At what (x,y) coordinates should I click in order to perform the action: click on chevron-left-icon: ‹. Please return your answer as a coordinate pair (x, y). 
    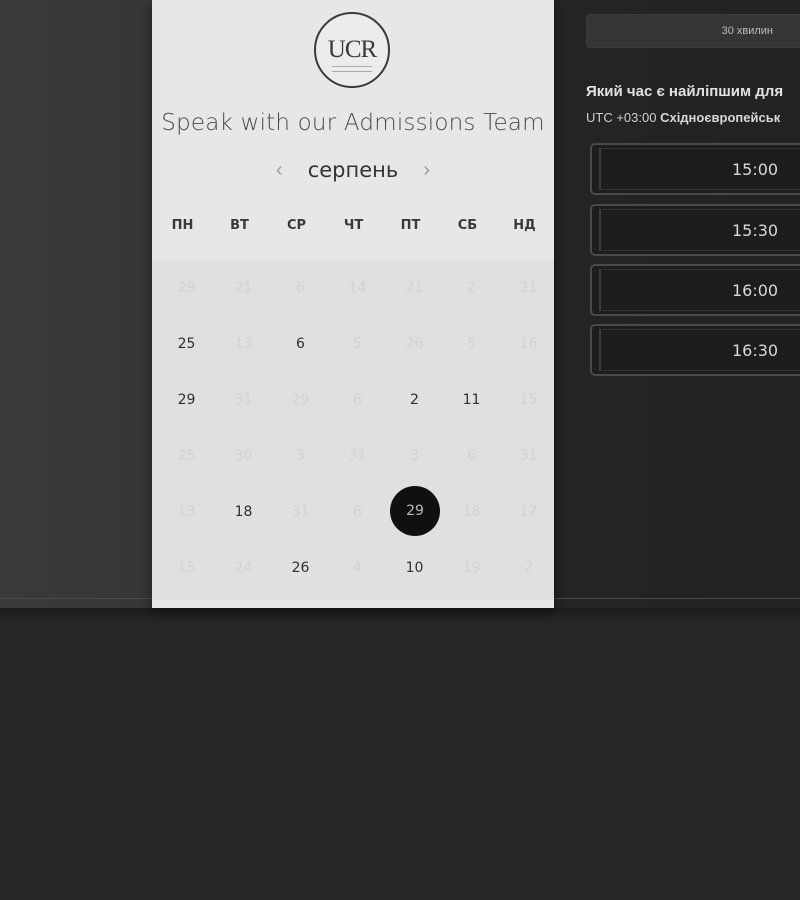
    Looking at the image, I should click on (279, 170).